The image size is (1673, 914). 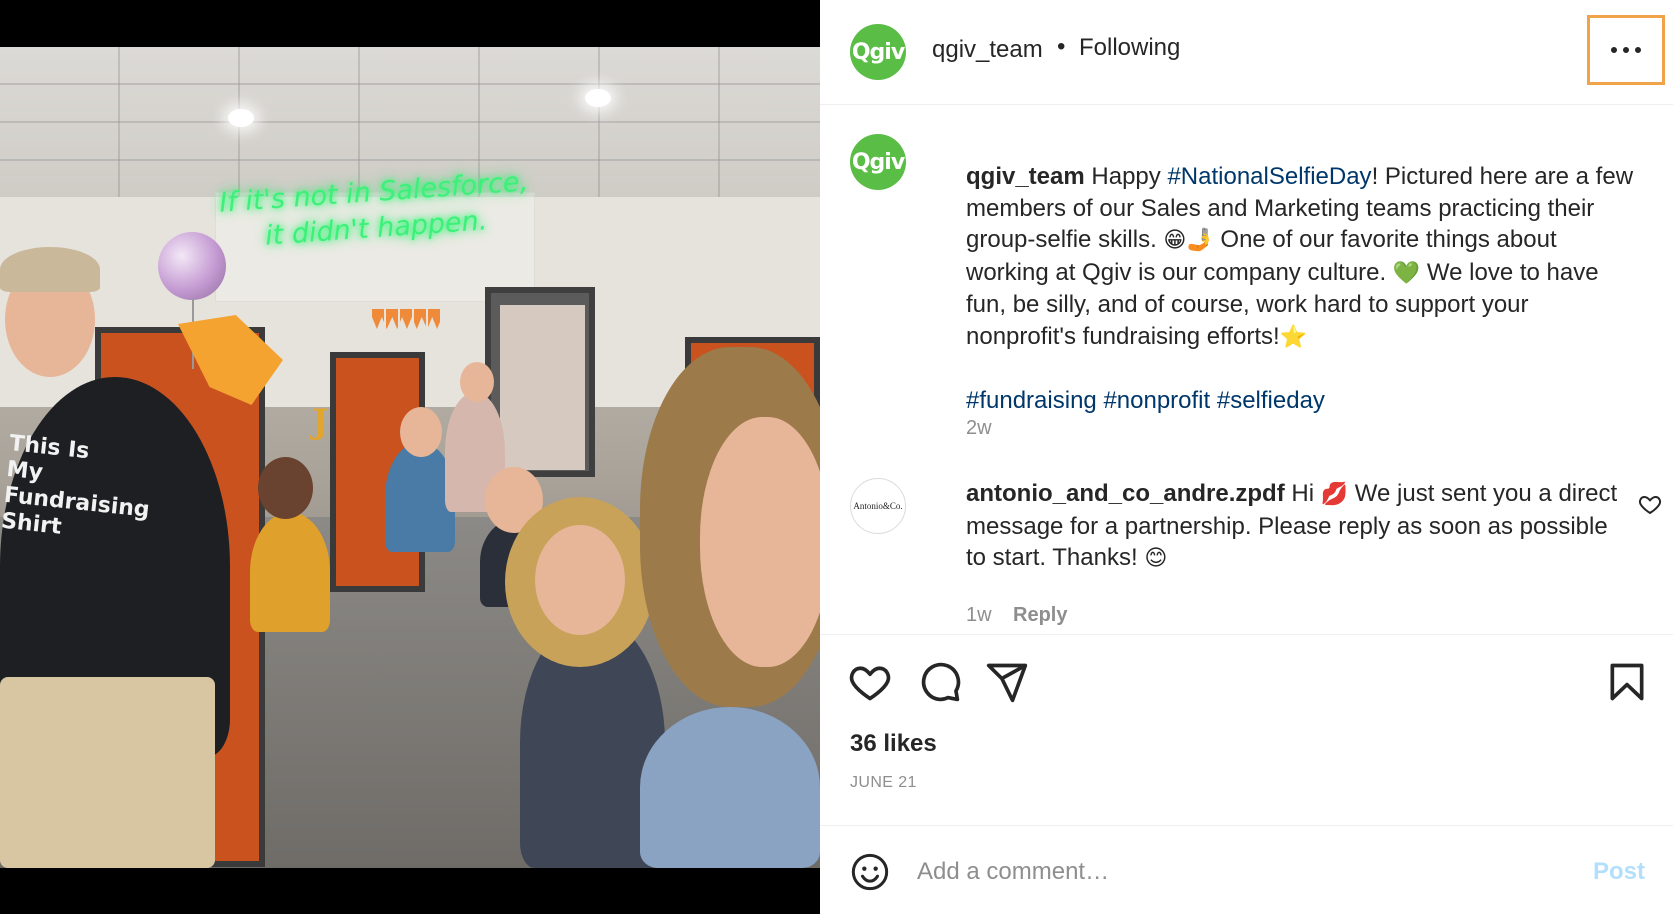 I want to click on post-header: Qgiv qgiv_team • Following, so click(x=1246, y=52).